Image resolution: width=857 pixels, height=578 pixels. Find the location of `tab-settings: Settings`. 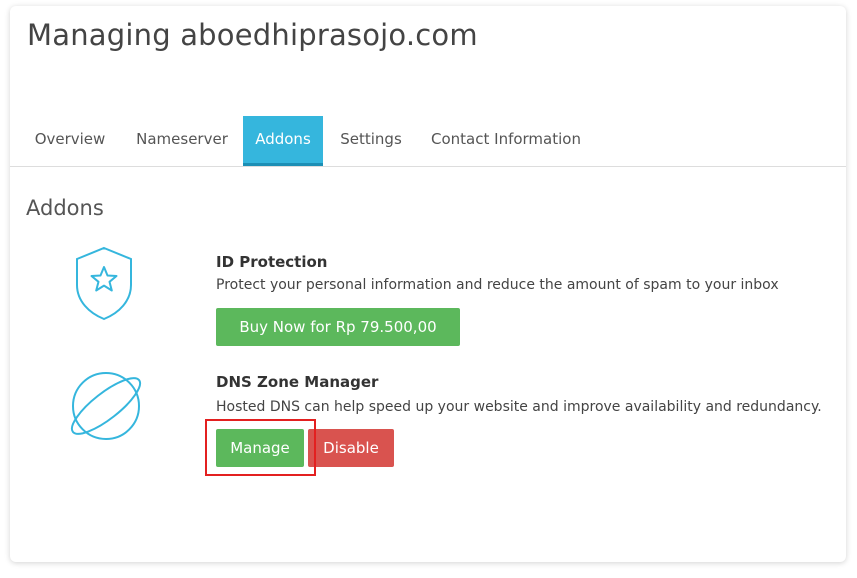

tab-settings: Settings is located at coordinates (371, 141).